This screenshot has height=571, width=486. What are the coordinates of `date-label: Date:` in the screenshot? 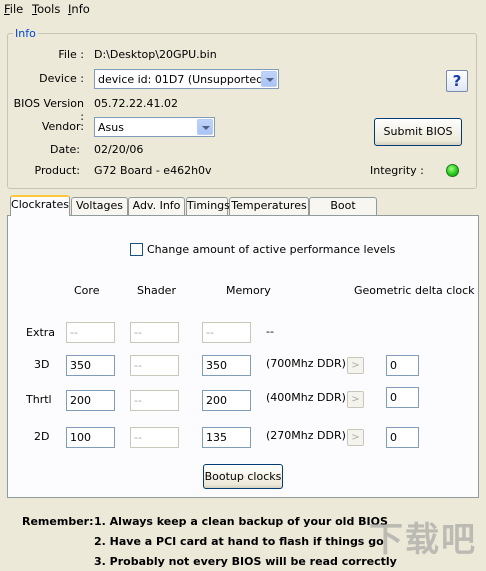 It's located at (65, 149).